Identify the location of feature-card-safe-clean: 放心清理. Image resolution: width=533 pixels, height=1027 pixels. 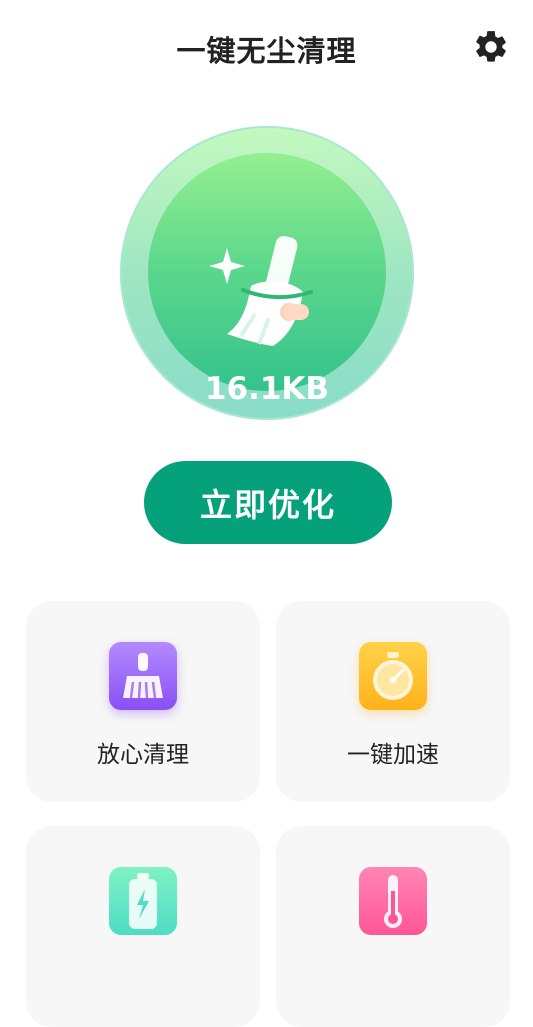
(143, 701).